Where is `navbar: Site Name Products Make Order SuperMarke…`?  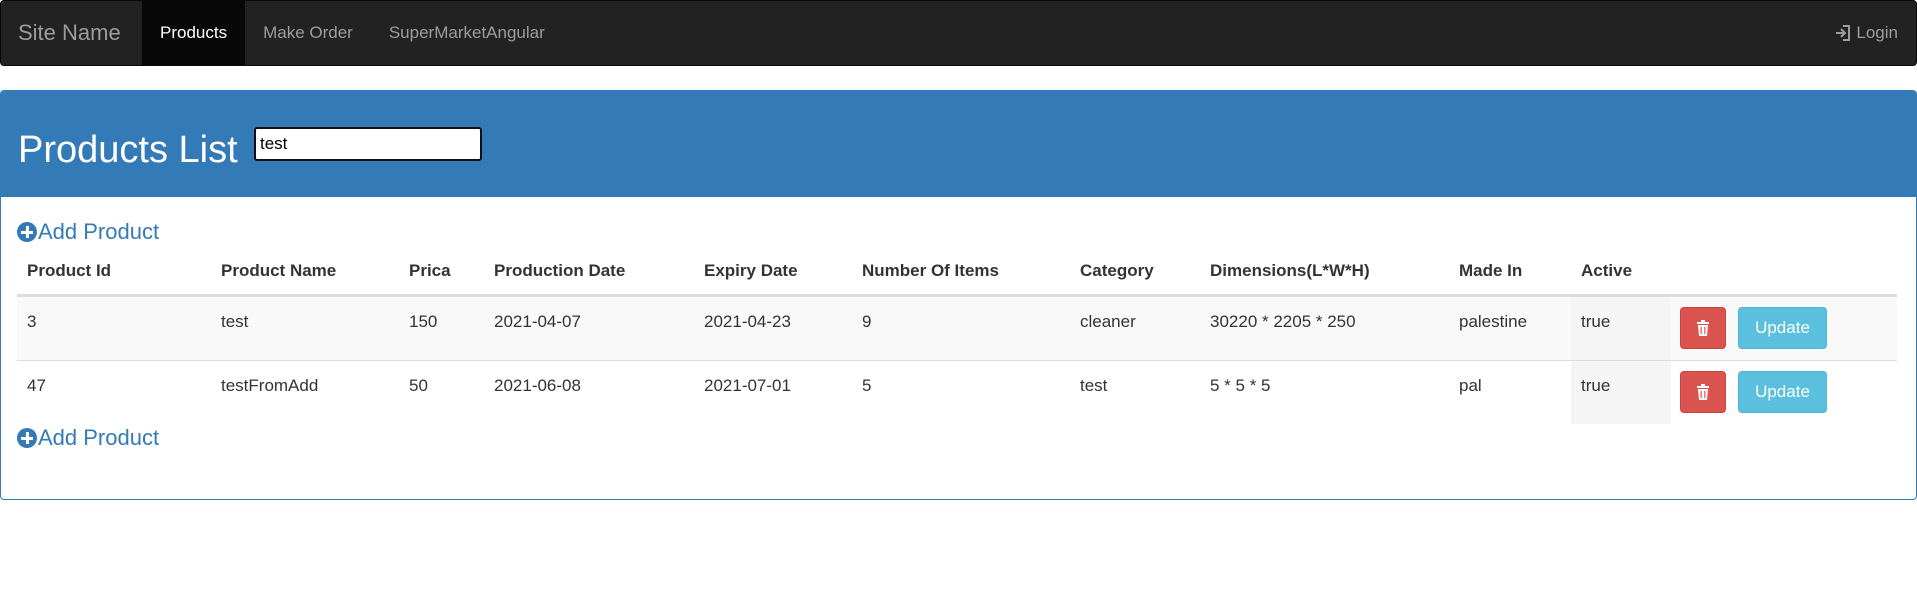 navbar: Site Name Products Make Order SuperMarke… is located at coordinates (958, 33).